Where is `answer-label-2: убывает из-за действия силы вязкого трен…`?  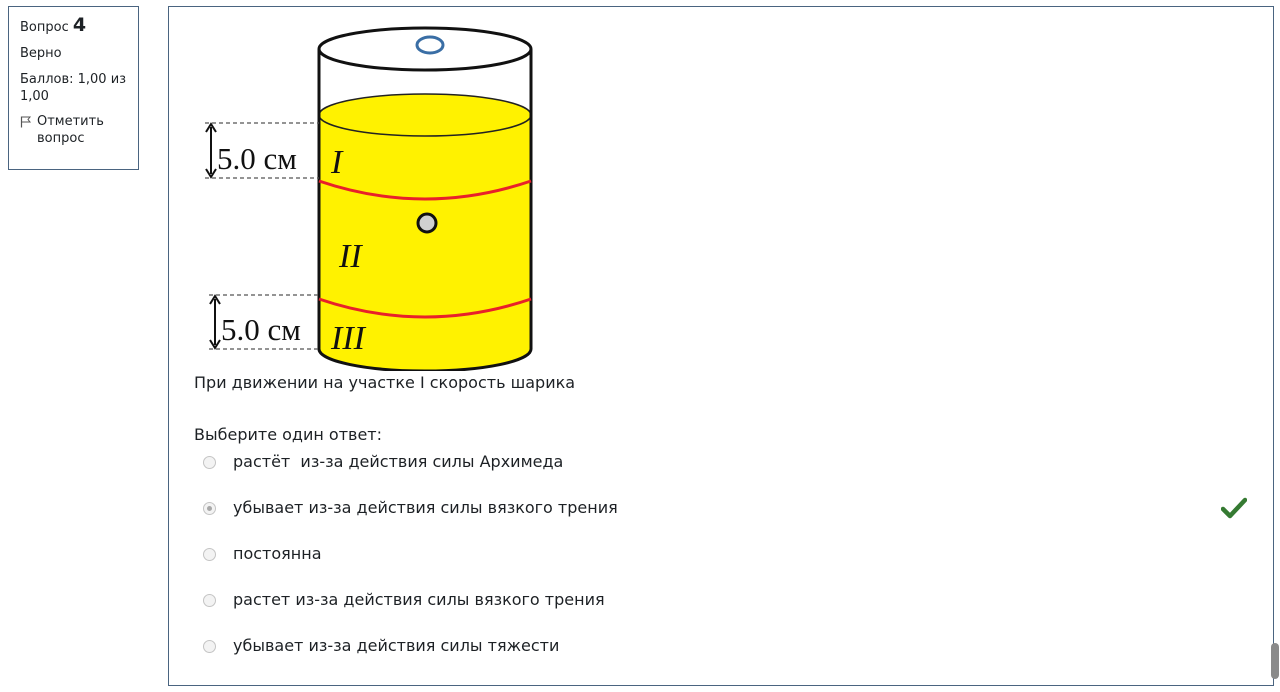 answer-label-2: убывает из-за действия силы вязкого трен… is located at coordinates (425, 508).